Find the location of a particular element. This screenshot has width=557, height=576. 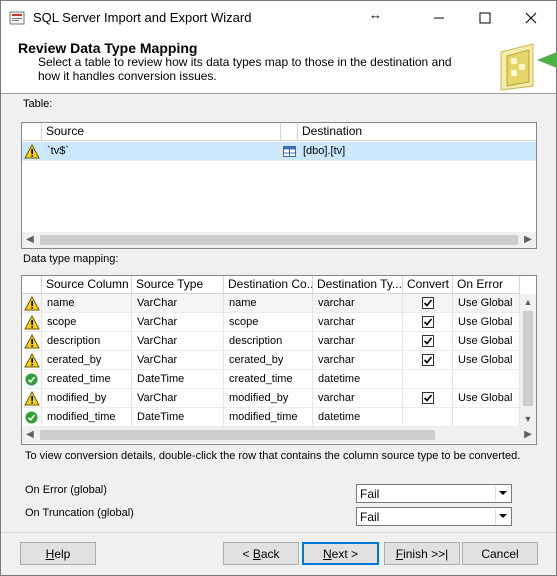

sql-server-icon is located at coordinates (17, 18).